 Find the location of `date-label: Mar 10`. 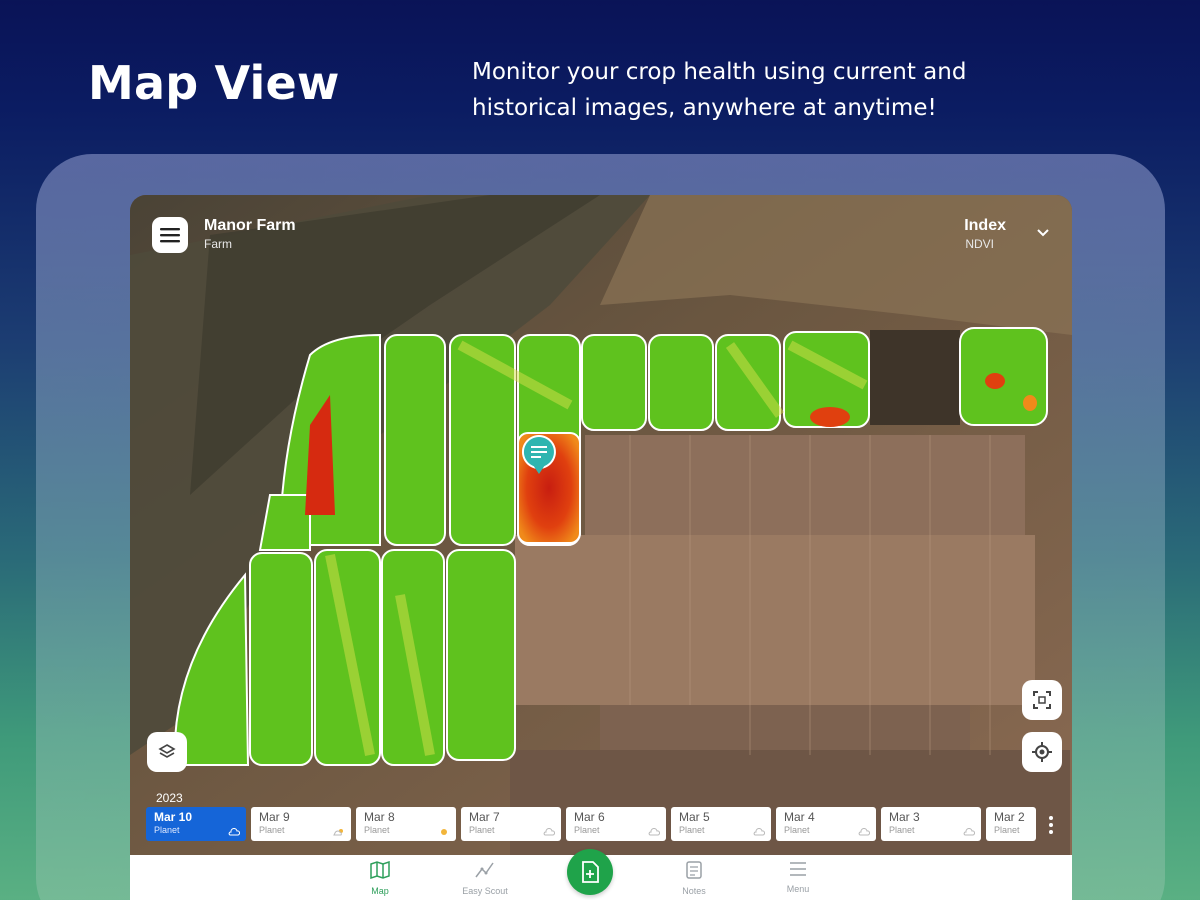

date-label: Mar 10 is located at coordinates (173, 817).